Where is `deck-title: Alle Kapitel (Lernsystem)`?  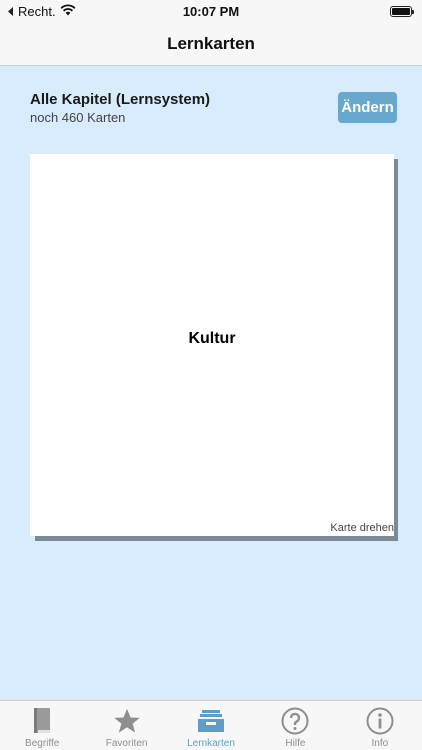
deck-title: Alle Kapitel (Lernsystem) is located at coordinates (120, 99).